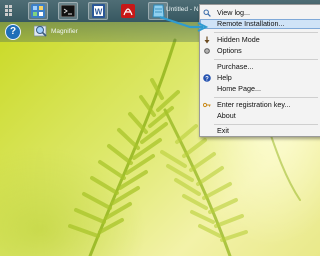 This screenshot has width=320, height=256. What do you see at coordinates (226, 115) in the screenshot?
I see `menu-item-label: About` at bounding box center [226, 115].